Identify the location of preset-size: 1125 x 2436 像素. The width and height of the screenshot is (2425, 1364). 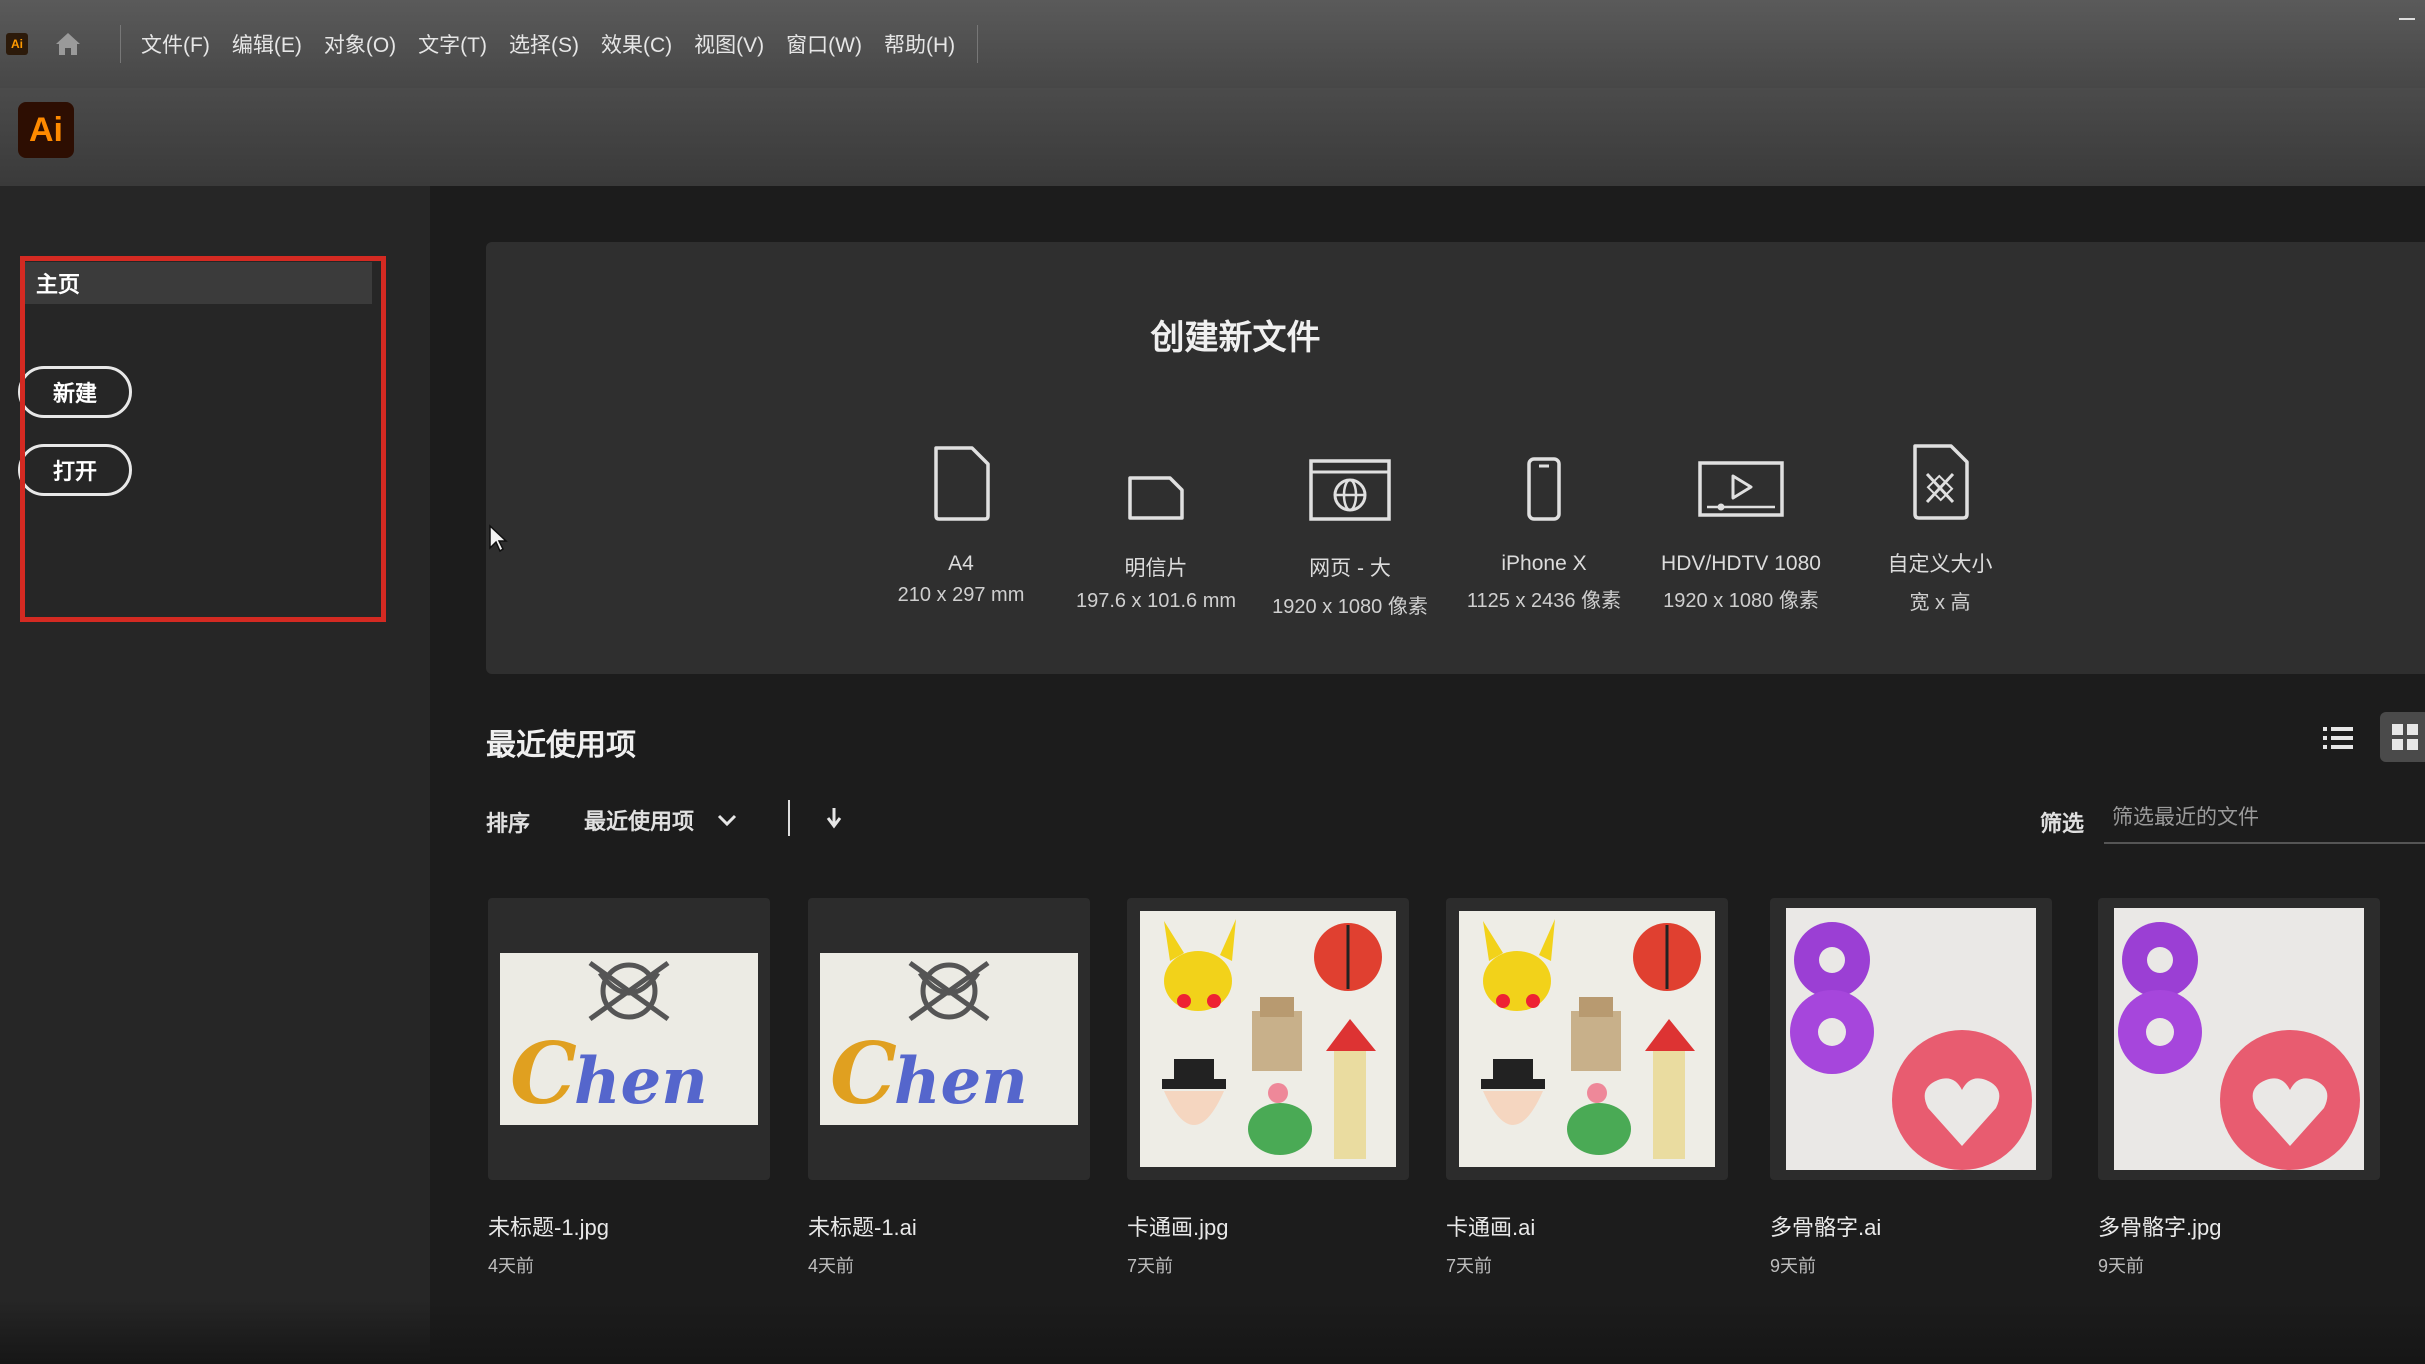
(1544, 601).